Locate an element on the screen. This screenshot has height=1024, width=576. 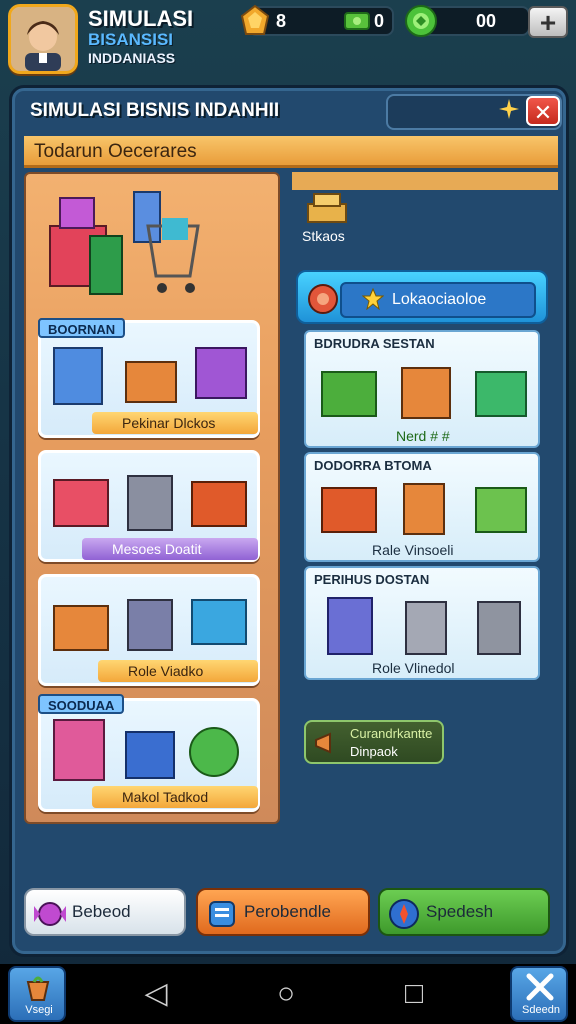
add-currency-button: + is located at coordinates (548, 22).